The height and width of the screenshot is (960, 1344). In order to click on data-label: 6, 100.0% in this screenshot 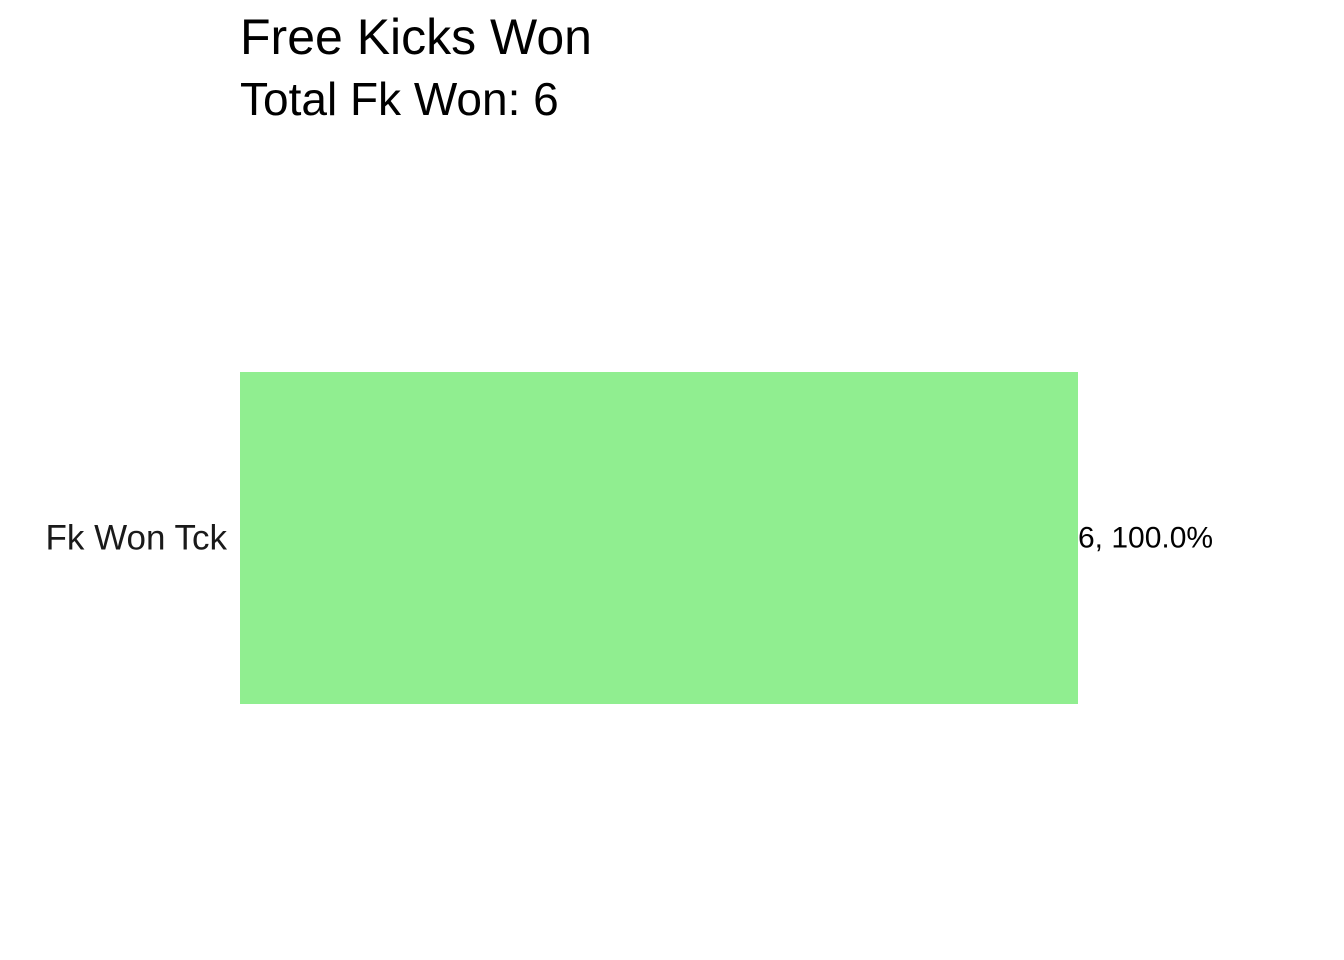, I will do `click(1145, 538)`.